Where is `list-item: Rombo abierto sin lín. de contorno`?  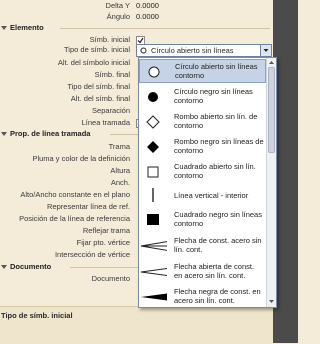 list-item: Rombo abierto sin lín. de contorno is located at coordinates (202, 122).